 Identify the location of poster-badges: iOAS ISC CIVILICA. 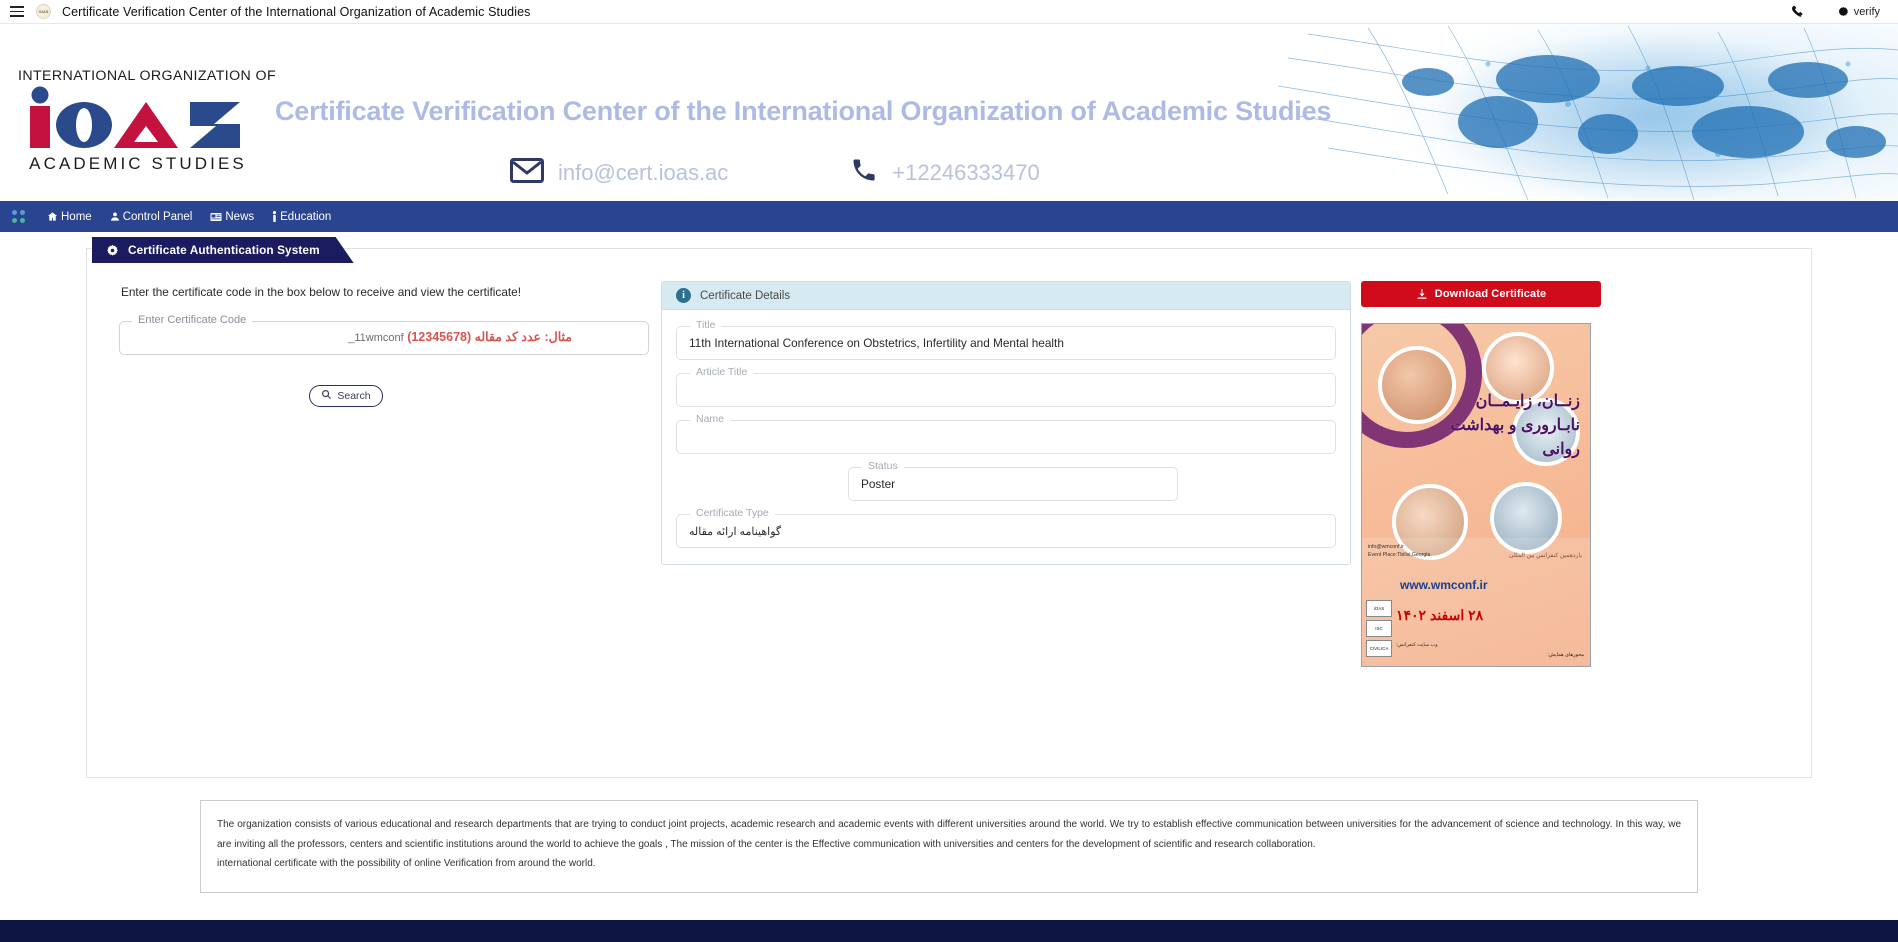
(1380, 630).